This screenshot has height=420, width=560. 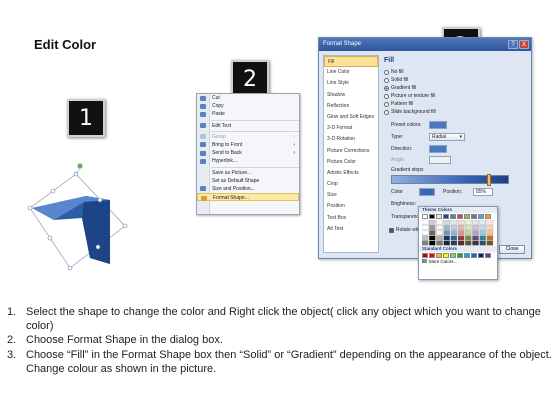 I want to click on direction-dropdown, so click(x=438, y=149).